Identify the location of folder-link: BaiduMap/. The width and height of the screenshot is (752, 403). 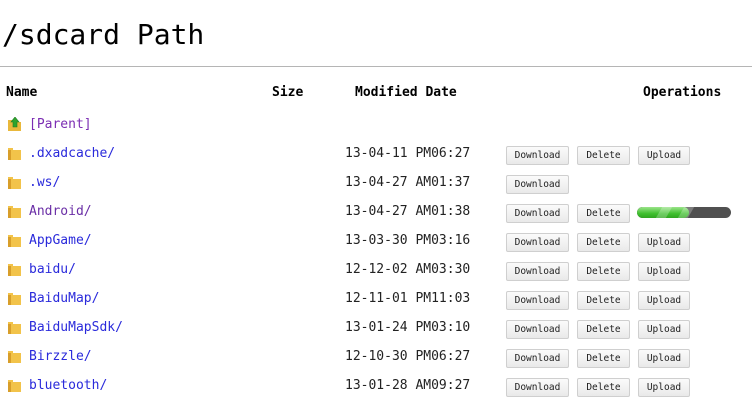
(64, 298).